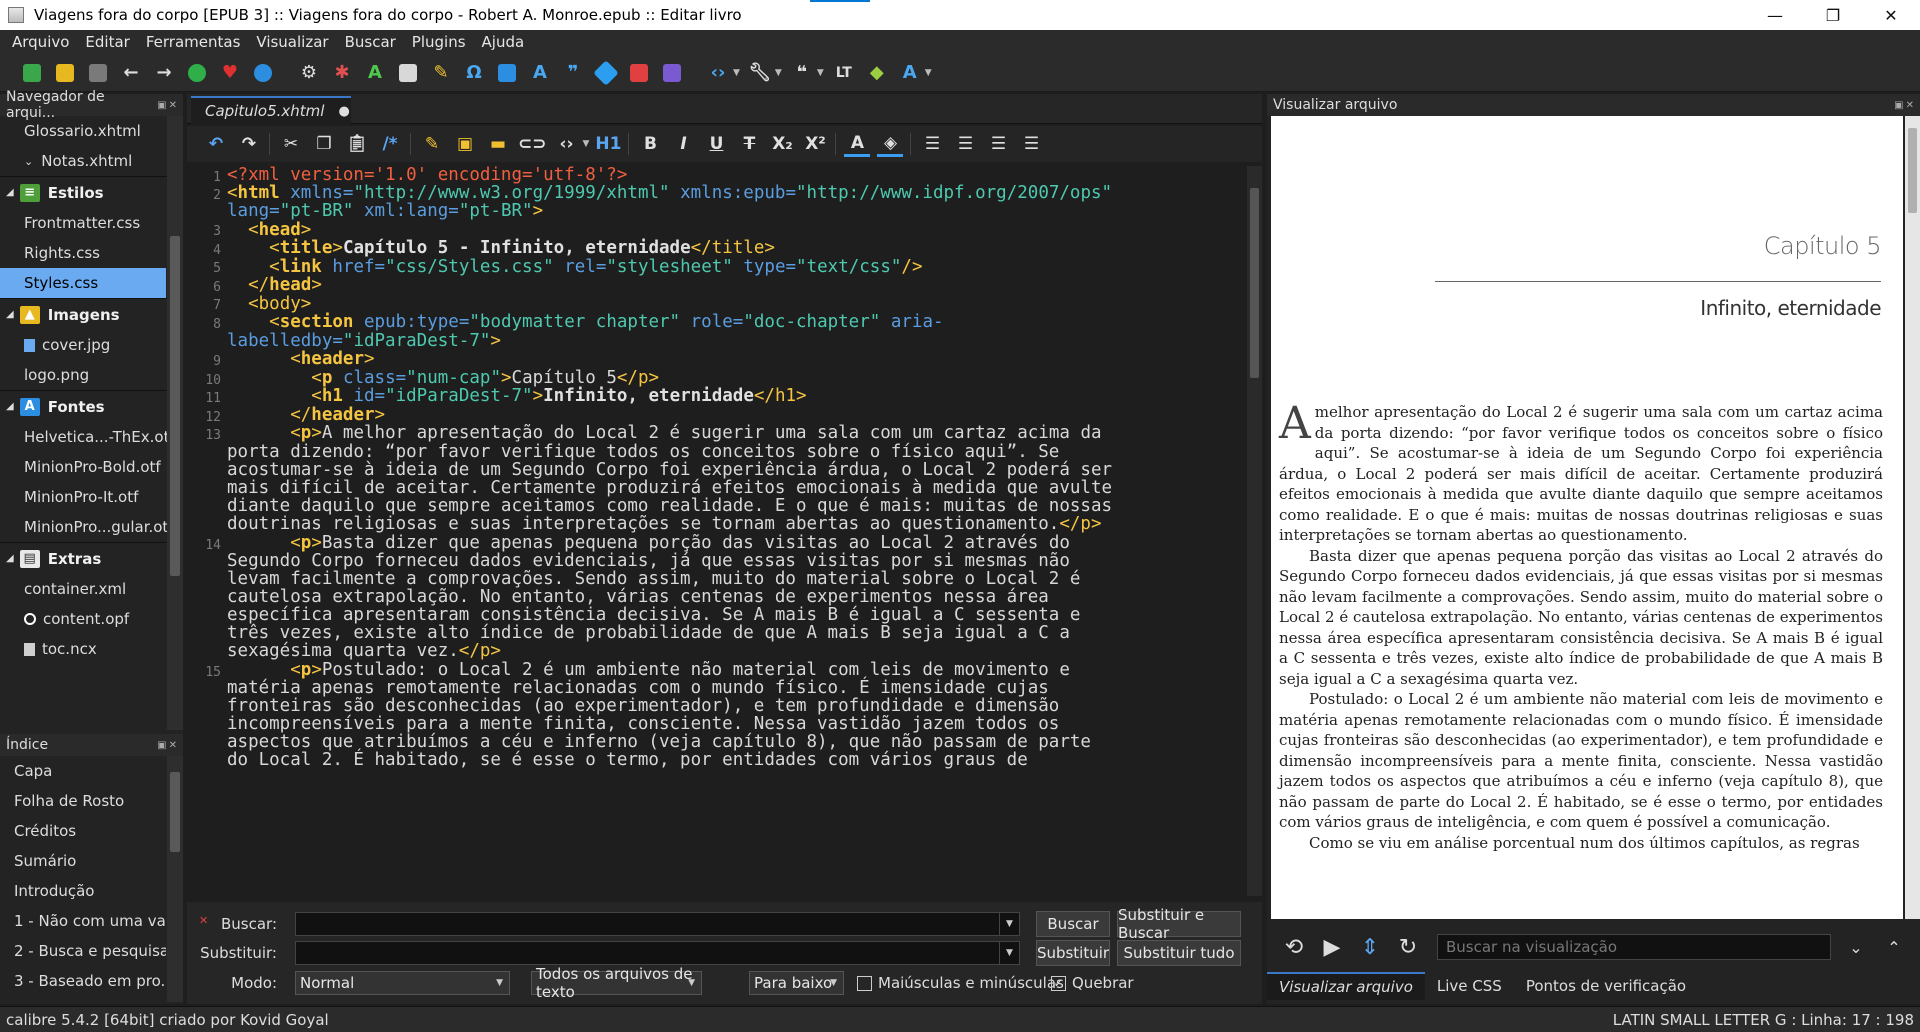 The height and width of the screenshot is (1032, 1920). Describe the element at coordinates (91, 527) in the screenshot. I see `file-item: MinionPro...gular.otf` at that location.